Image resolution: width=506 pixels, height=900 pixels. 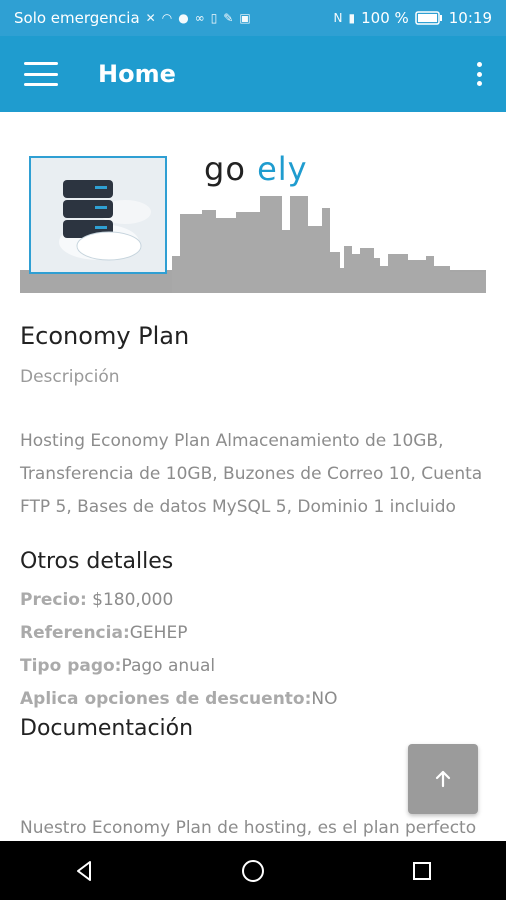 What do you see at coordinates (105, 336) in the screenshot?
I see `product-name: Economy Plan` at bounding box center [105, 336].